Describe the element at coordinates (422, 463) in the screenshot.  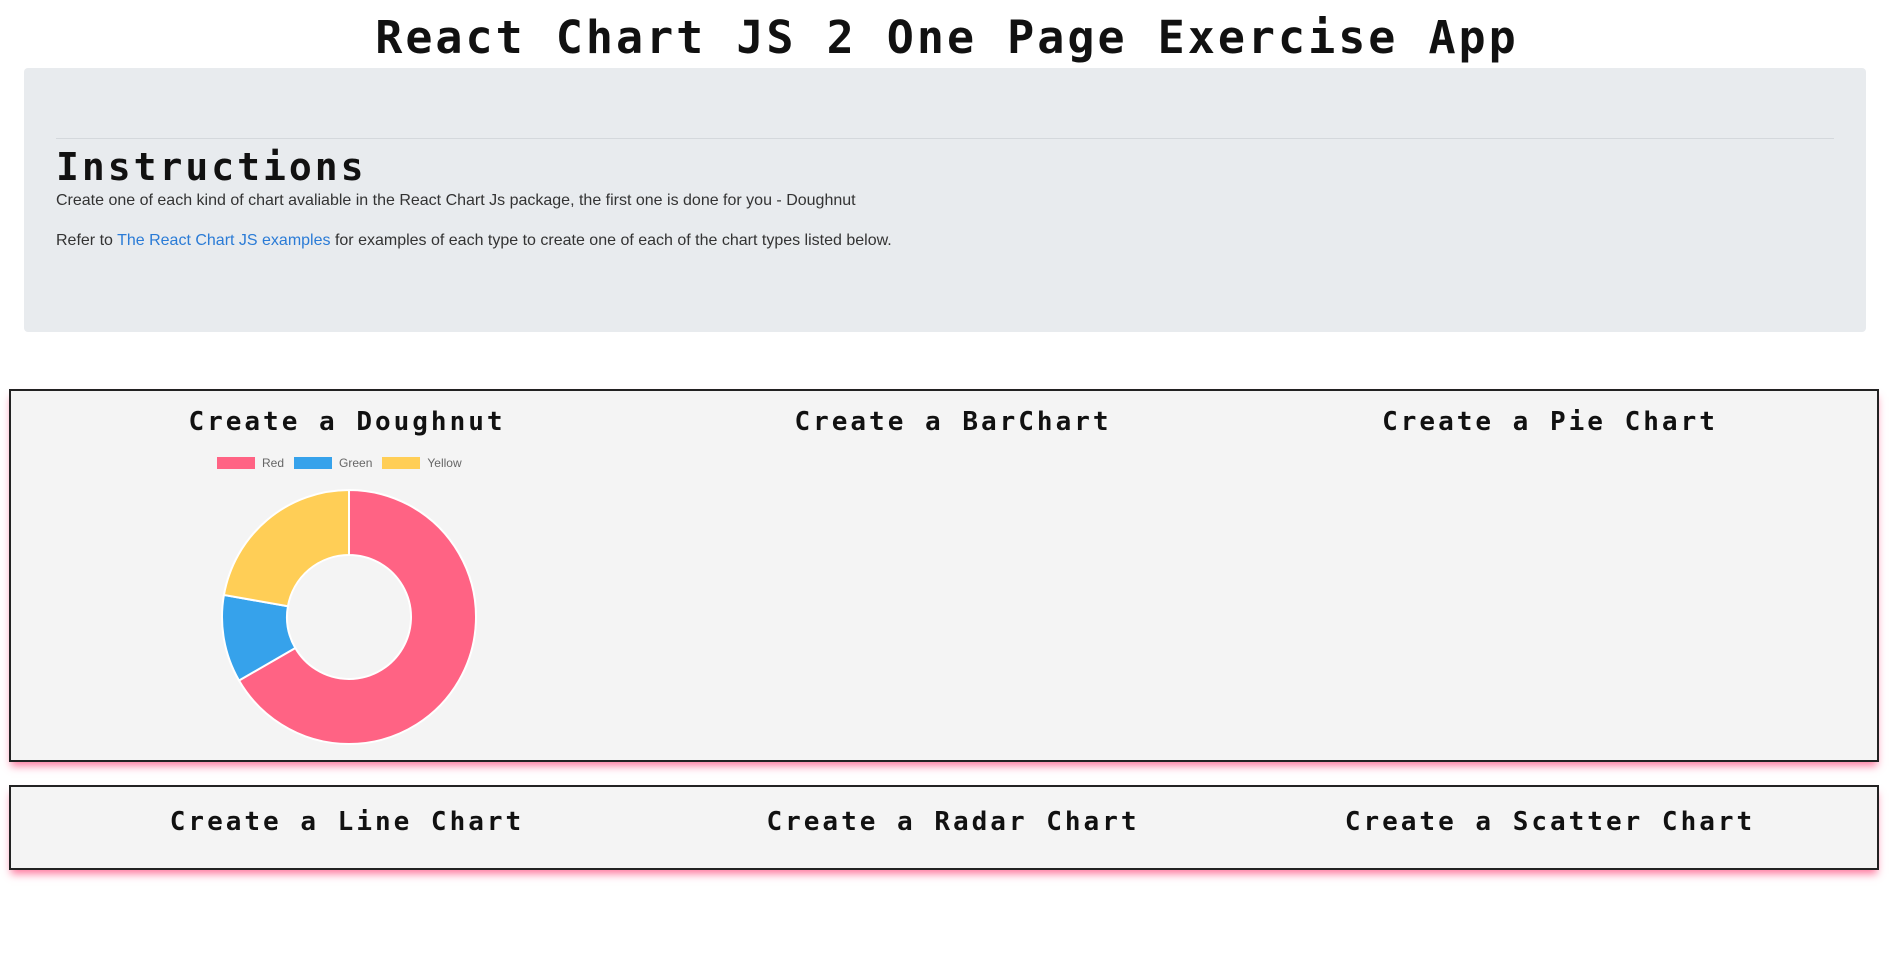
I see `legend-item-yellow: Yellow` at that location.